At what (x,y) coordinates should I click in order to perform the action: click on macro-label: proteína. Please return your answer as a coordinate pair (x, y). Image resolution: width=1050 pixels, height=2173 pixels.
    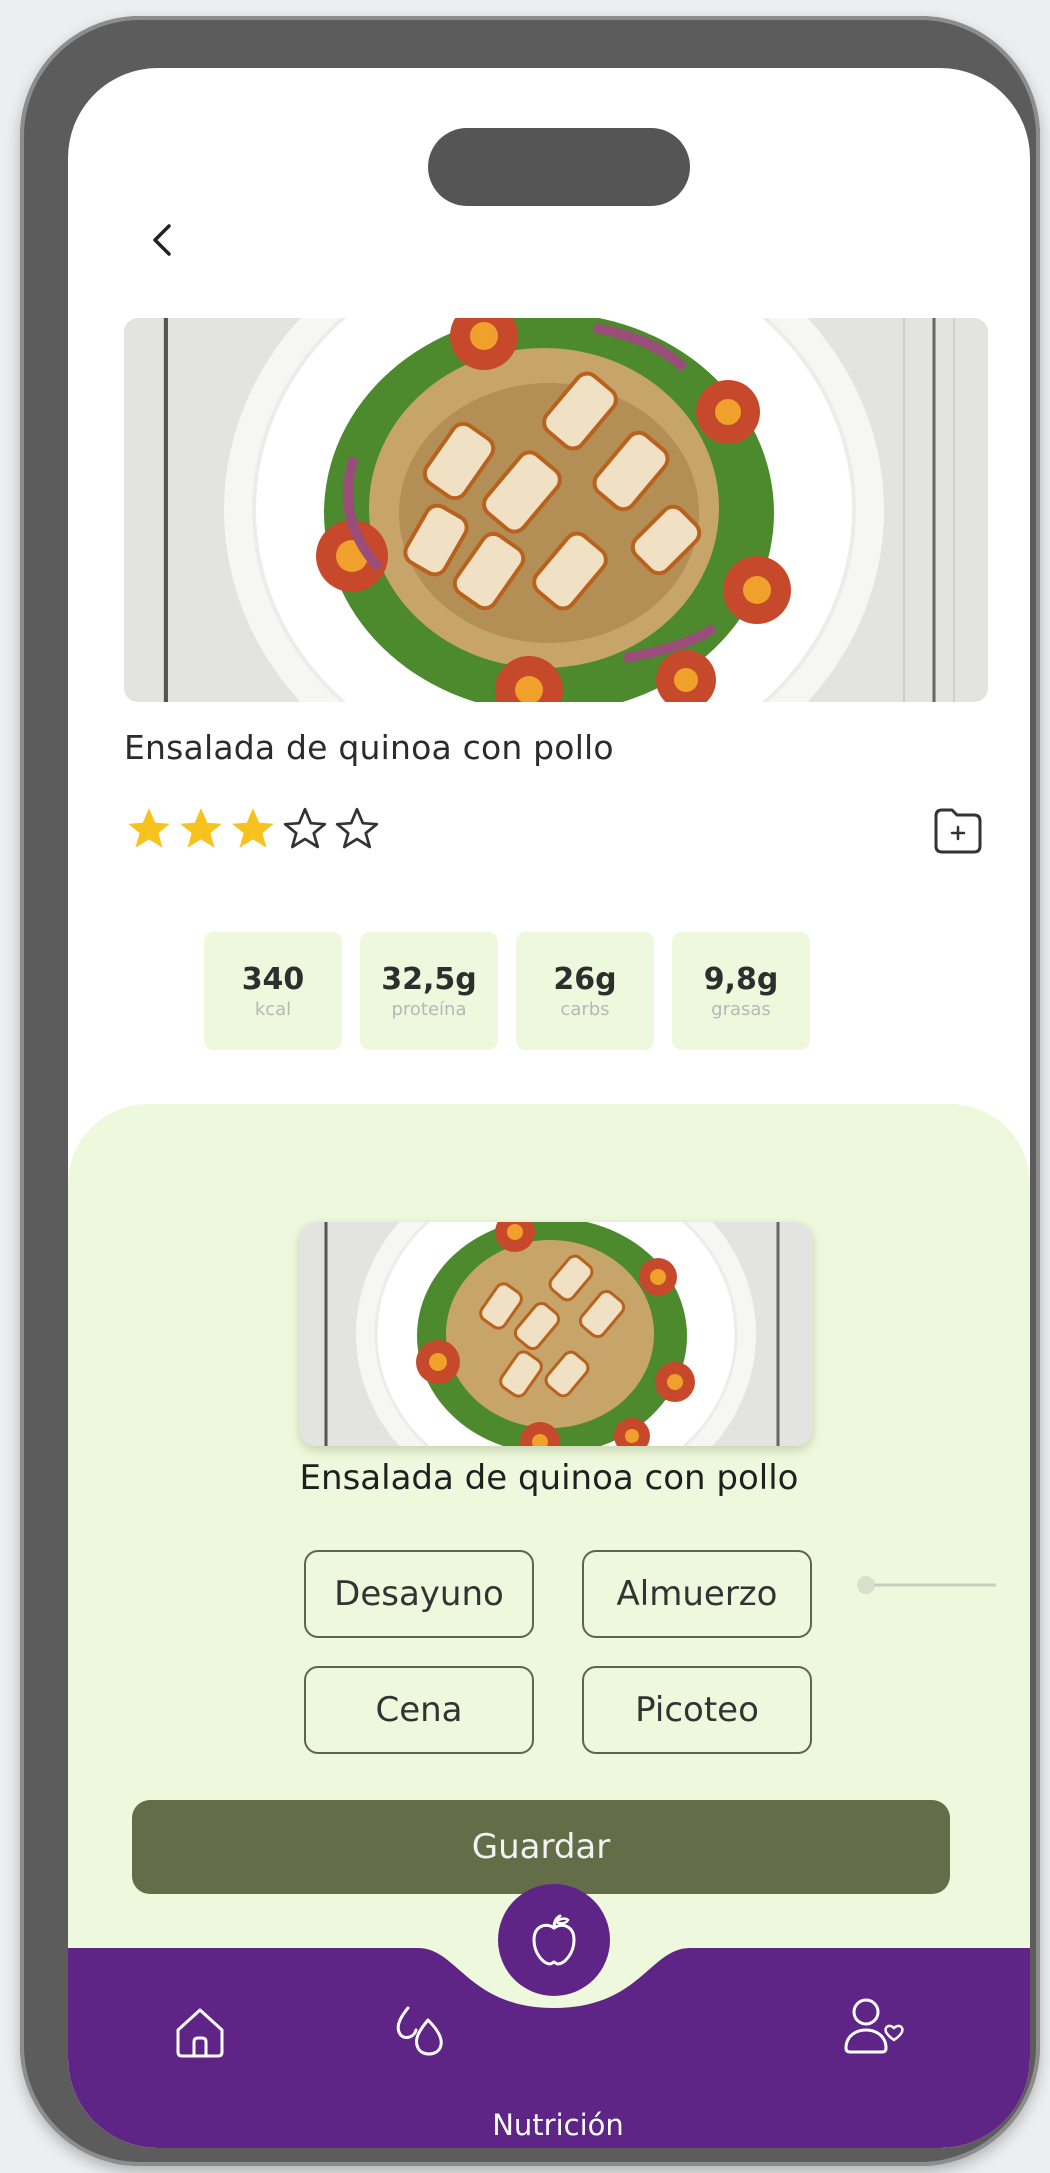
    Looking at the image, I should click on (429, 1009).